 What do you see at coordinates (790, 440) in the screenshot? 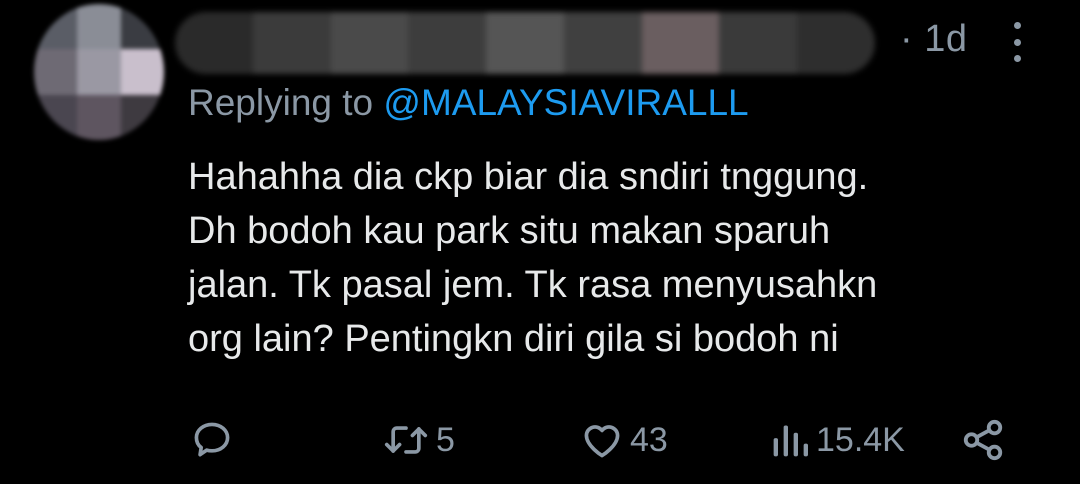
I see `views-icon` at bounding box center [790, 440].